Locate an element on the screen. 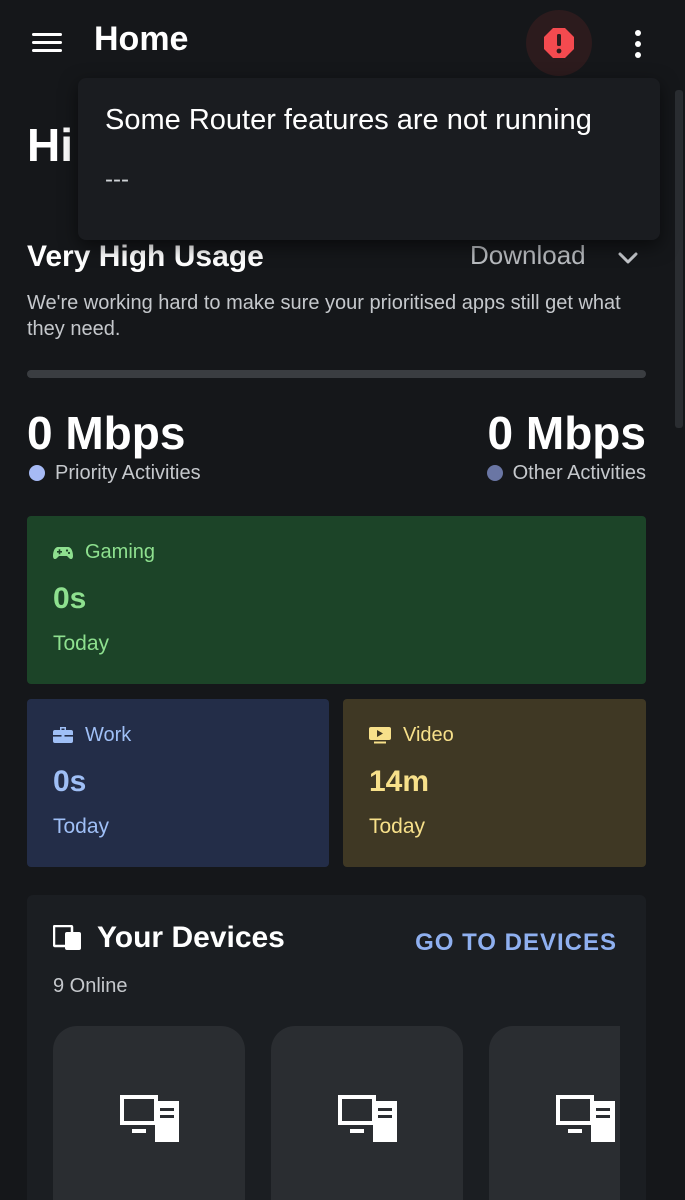 The width and height of the screenshot is (685, 1200). devices-title: Your Devices is located at coordinates (191, 937).